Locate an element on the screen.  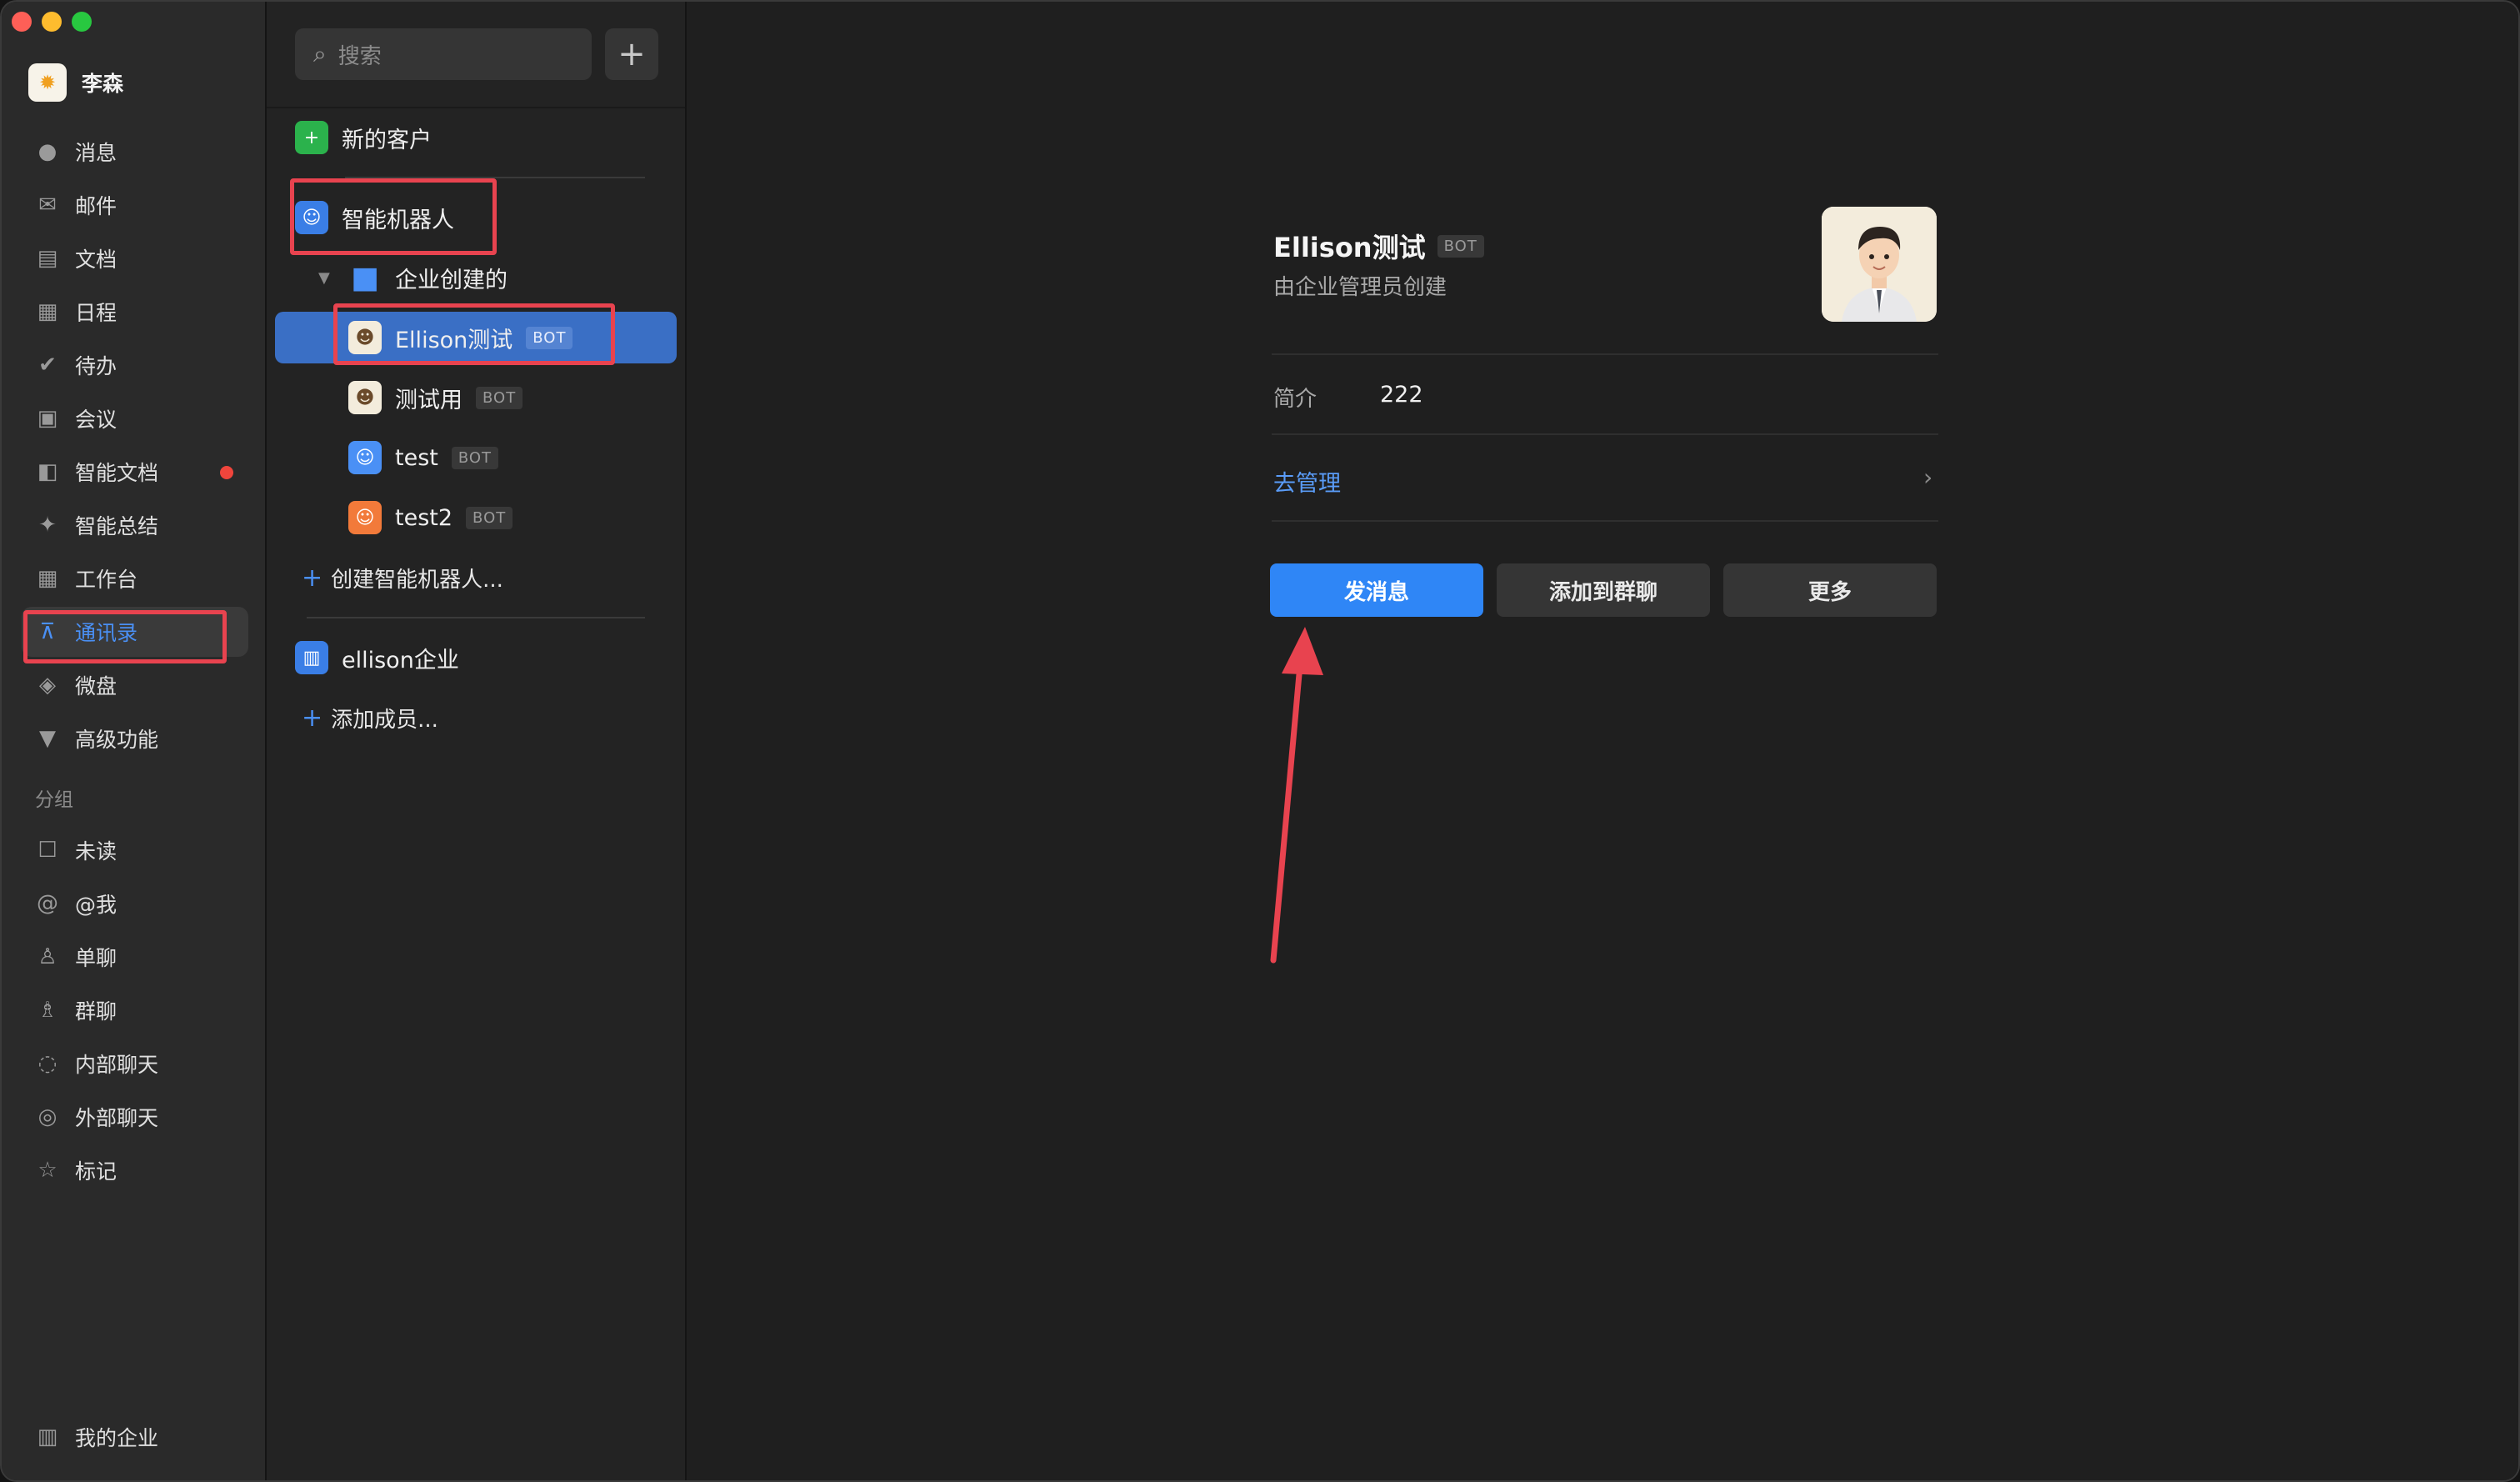
bot-avatar is located at coordinates (1880, 265).